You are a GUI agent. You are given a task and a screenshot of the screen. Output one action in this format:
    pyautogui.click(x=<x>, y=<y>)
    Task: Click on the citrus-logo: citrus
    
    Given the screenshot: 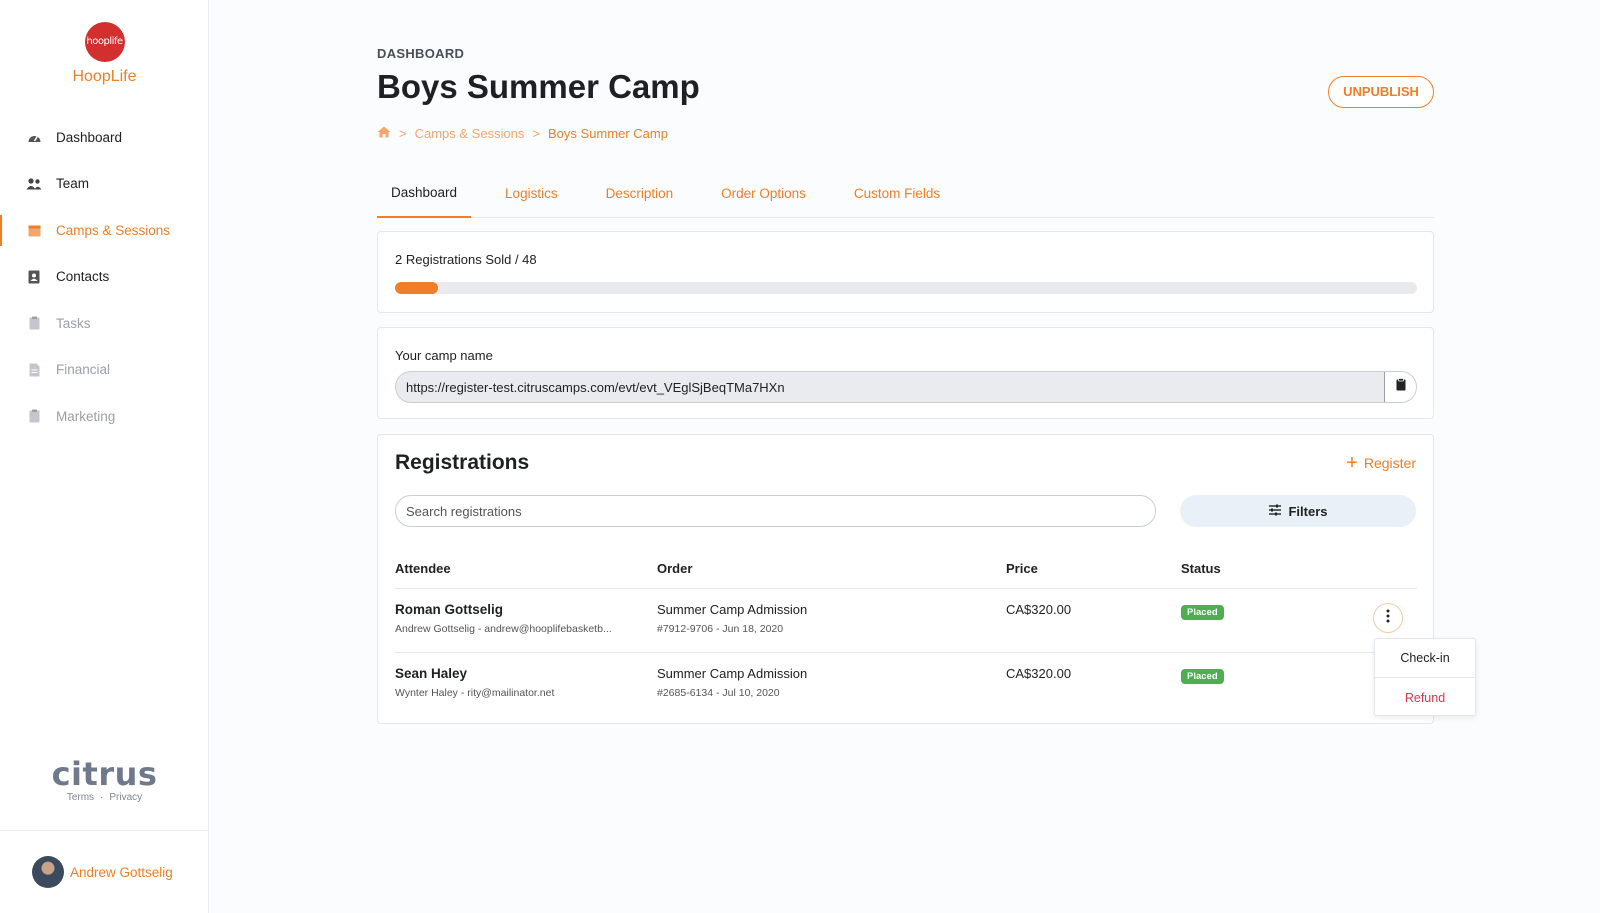 What is the action you would take?
    pyautogui.click(x=104, y=774)
    